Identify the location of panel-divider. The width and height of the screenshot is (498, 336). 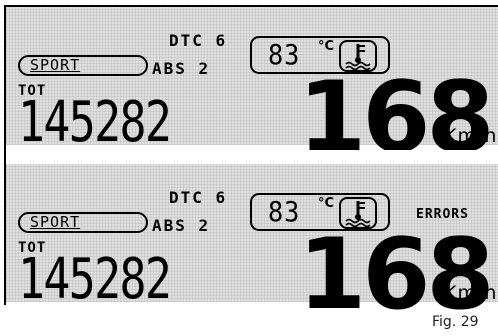
(252, 155).